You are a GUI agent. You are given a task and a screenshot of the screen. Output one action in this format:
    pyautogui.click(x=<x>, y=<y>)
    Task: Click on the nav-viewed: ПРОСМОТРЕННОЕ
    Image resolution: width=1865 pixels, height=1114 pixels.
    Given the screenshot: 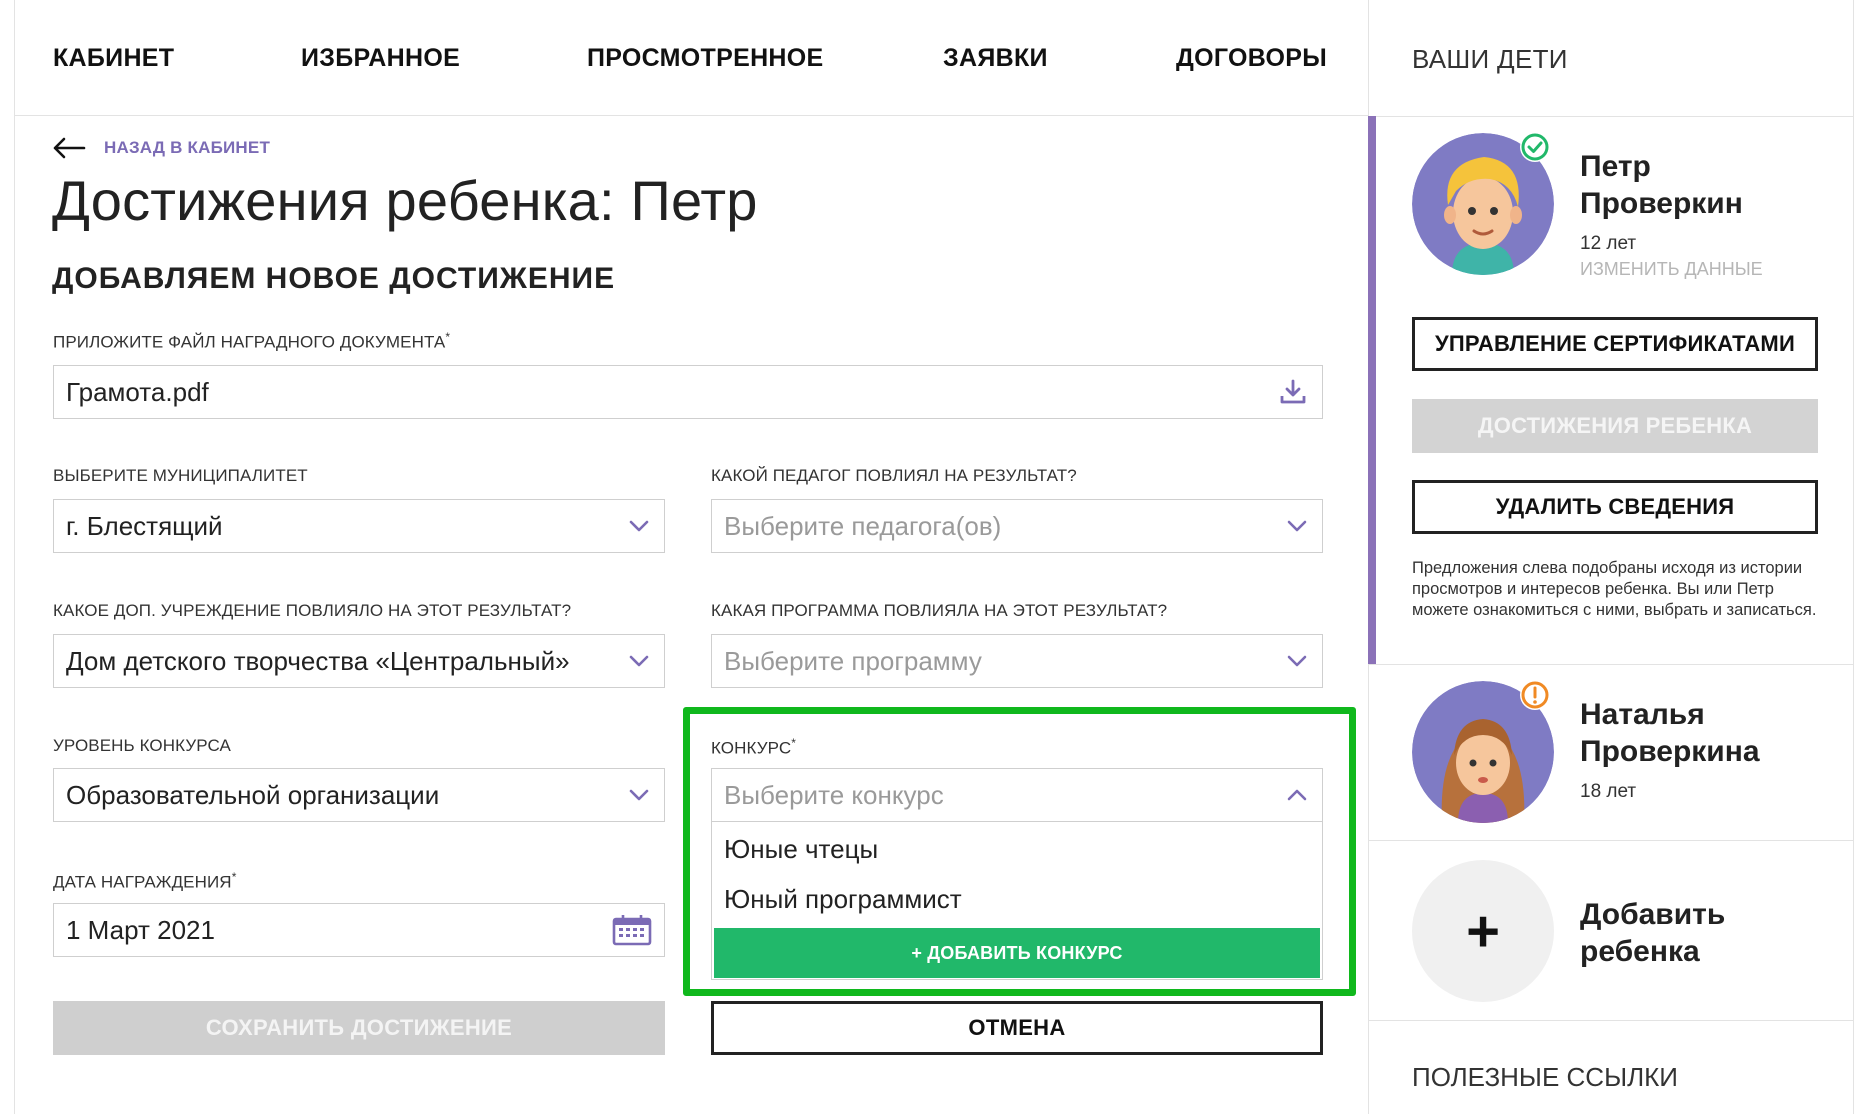 What is the action you would take?
    pyautogui.click(x=705, y=58)
    